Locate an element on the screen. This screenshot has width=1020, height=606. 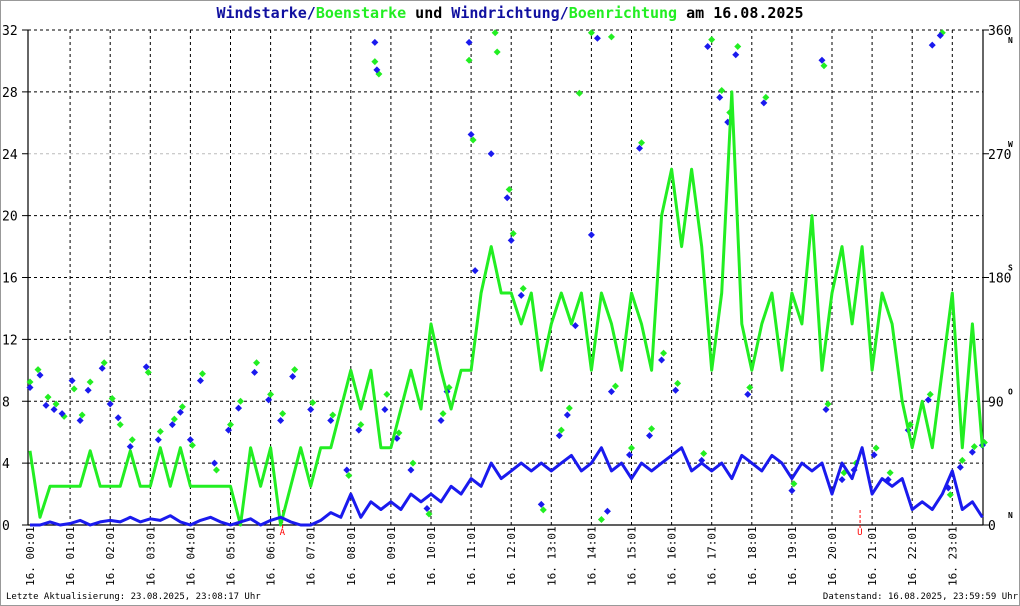
x-tick-label: 16. 23:01 is located at coordinates (952, 556).